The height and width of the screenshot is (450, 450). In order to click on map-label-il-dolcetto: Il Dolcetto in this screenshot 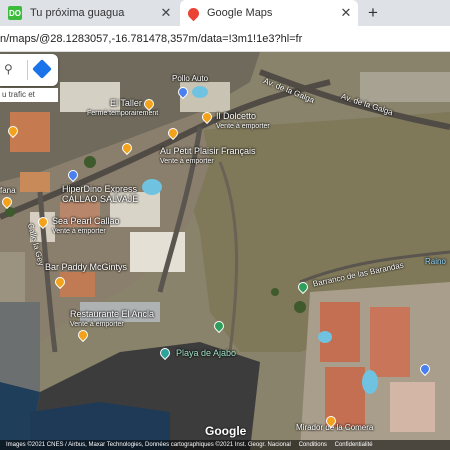, I will do `click(236, 116)`.